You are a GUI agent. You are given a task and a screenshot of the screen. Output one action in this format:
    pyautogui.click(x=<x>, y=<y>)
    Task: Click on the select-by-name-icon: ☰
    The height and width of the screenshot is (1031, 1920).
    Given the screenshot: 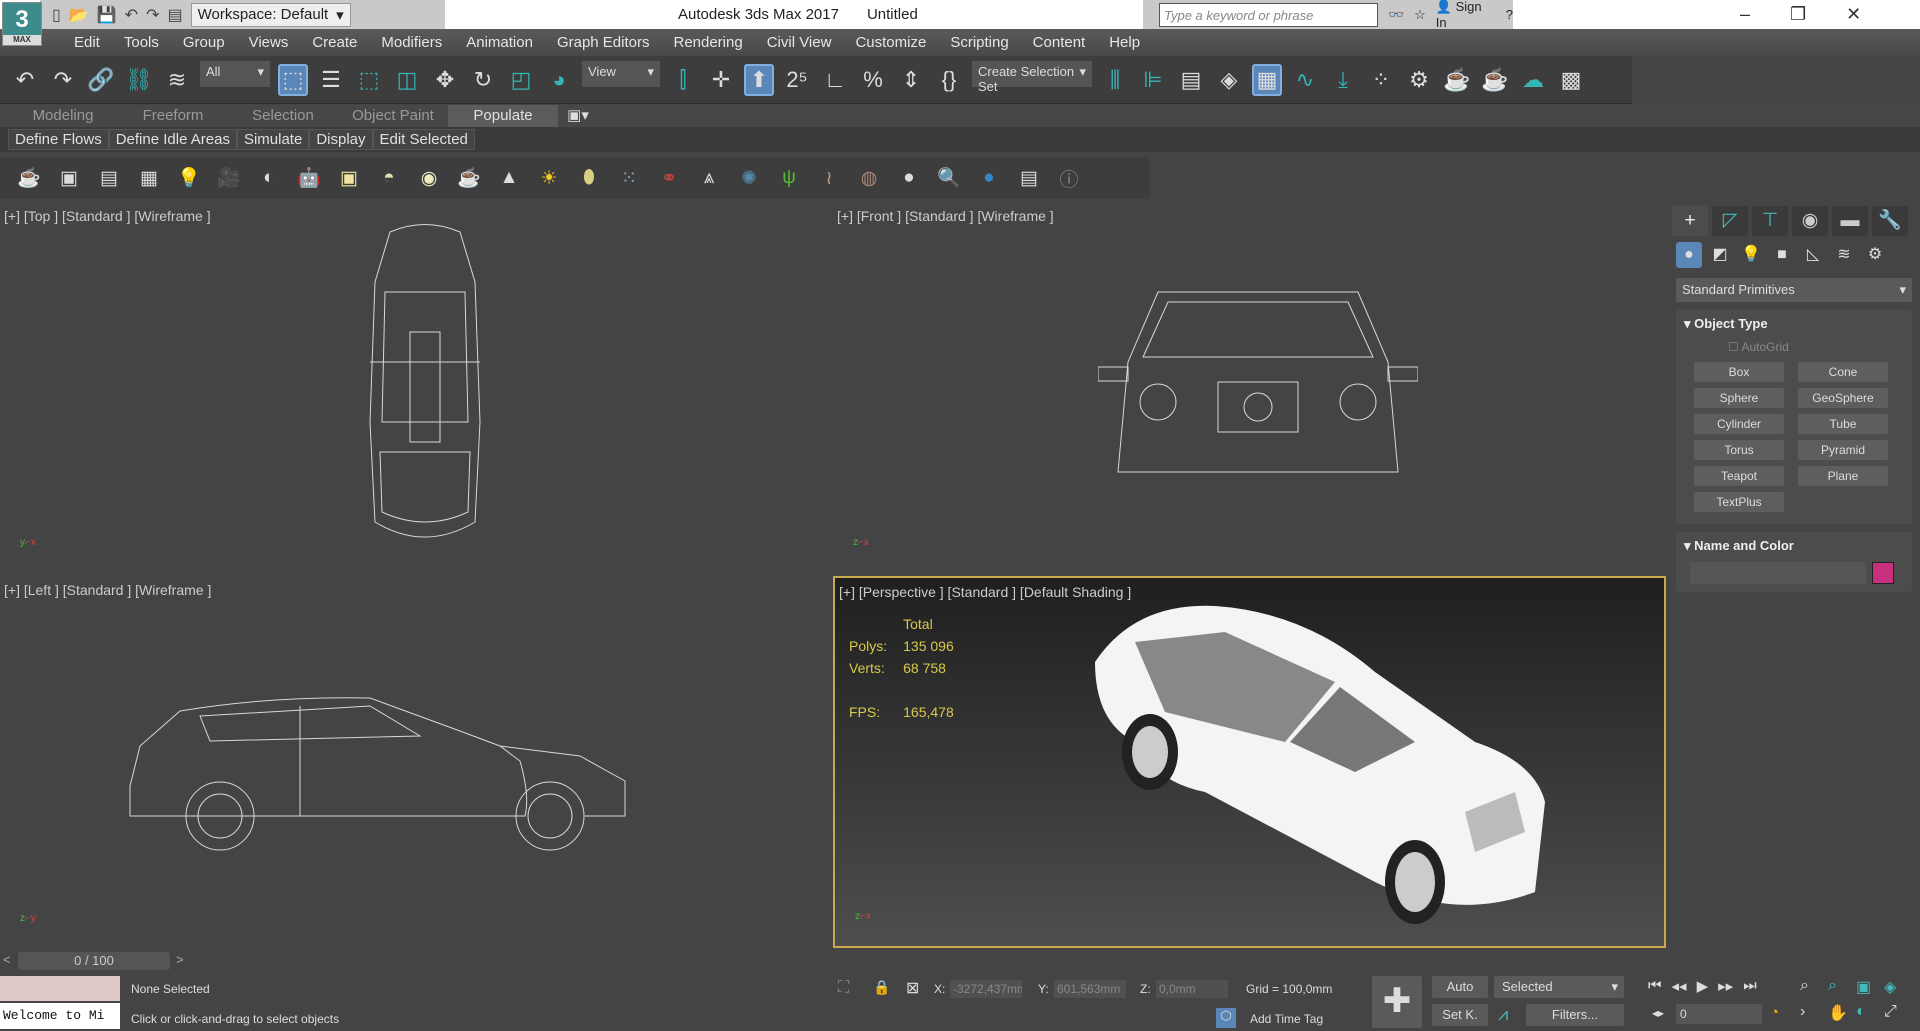 What is the action you would take?
    pyautogui.click(x=331, y=80)
    